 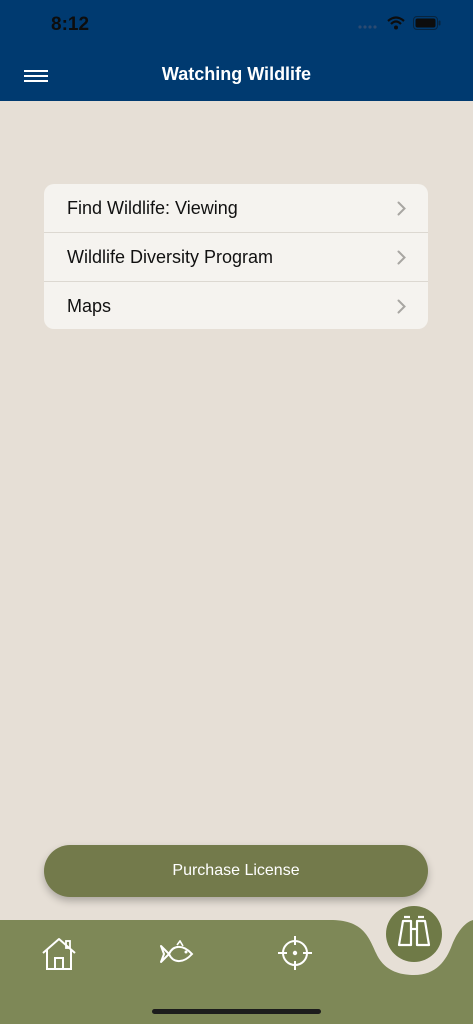 I want to click on tab-fishing, so click(x=177, y=956).